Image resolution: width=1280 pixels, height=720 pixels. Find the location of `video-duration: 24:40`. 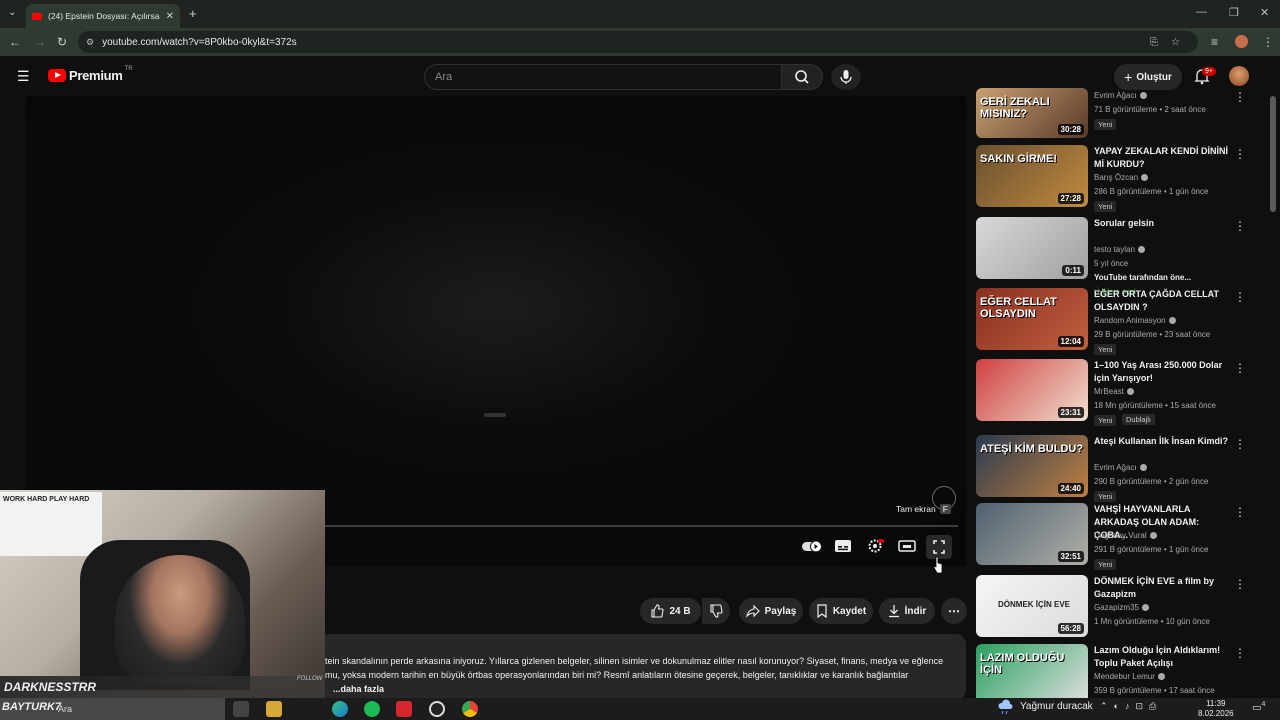

video-duration: 24:40 is located at coordinates (1070, 488).